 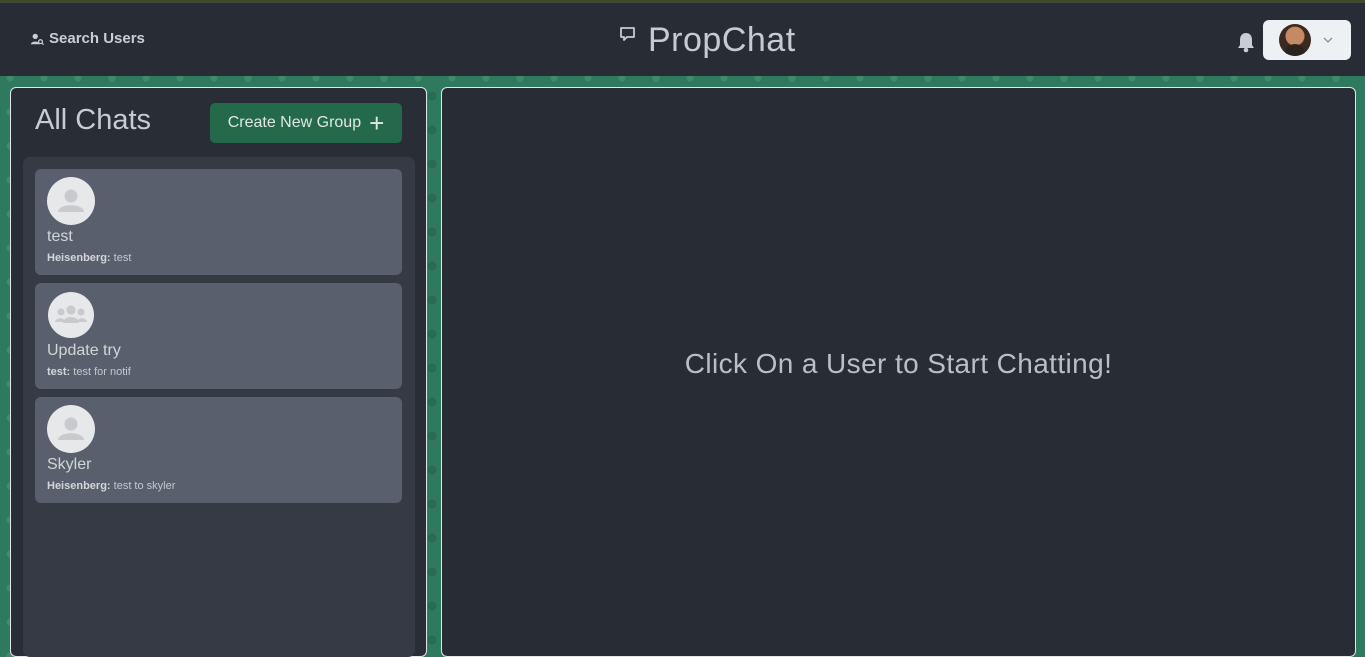 I want to click on create-group-button: Create New Group +, so click(x=306, y=123).